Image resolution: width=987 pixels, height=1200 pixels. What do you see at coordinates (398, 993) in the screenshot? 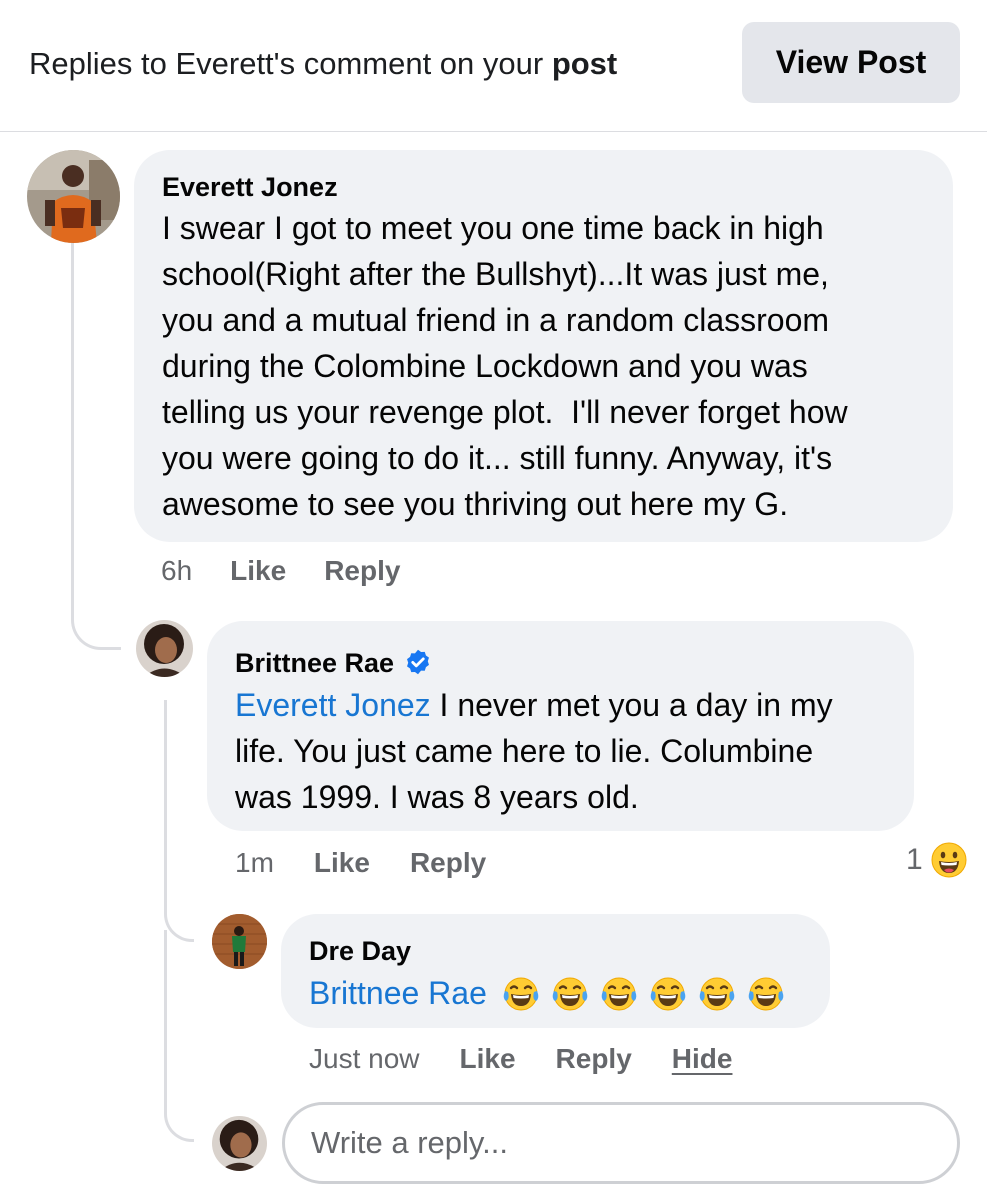
I see `mention-link: Brittnee Rae` at bounding box center [398, 993].